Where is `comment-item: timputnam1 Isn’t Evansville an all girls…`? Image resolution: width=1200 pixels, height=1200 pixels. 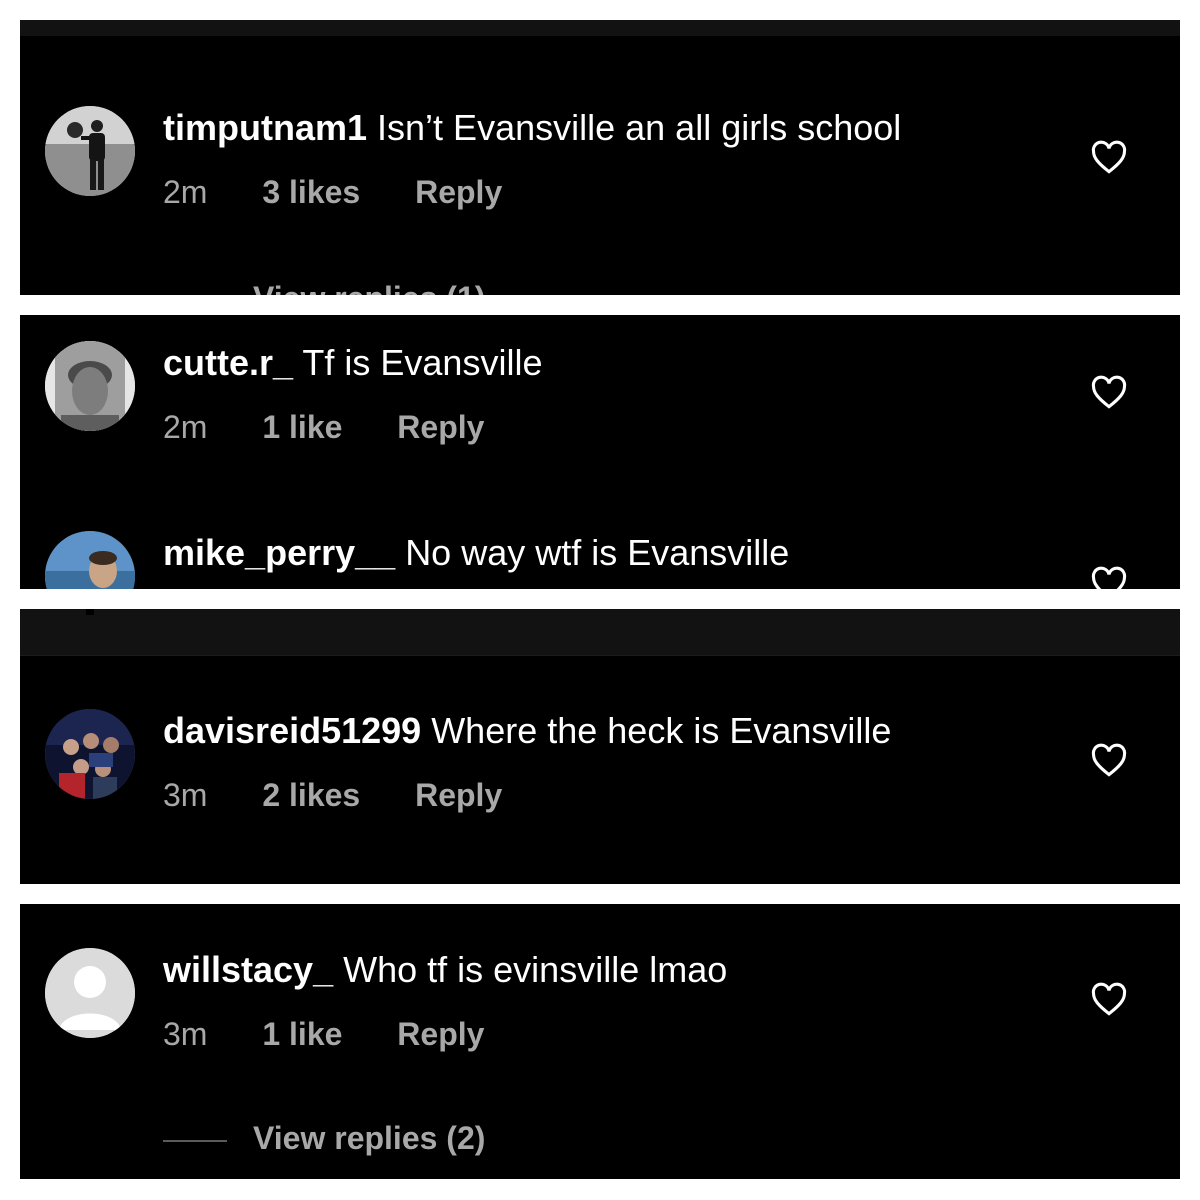 comment-item: timputnam1 Isn’t Evansville an all girls… is located at coordinates (600, 161).